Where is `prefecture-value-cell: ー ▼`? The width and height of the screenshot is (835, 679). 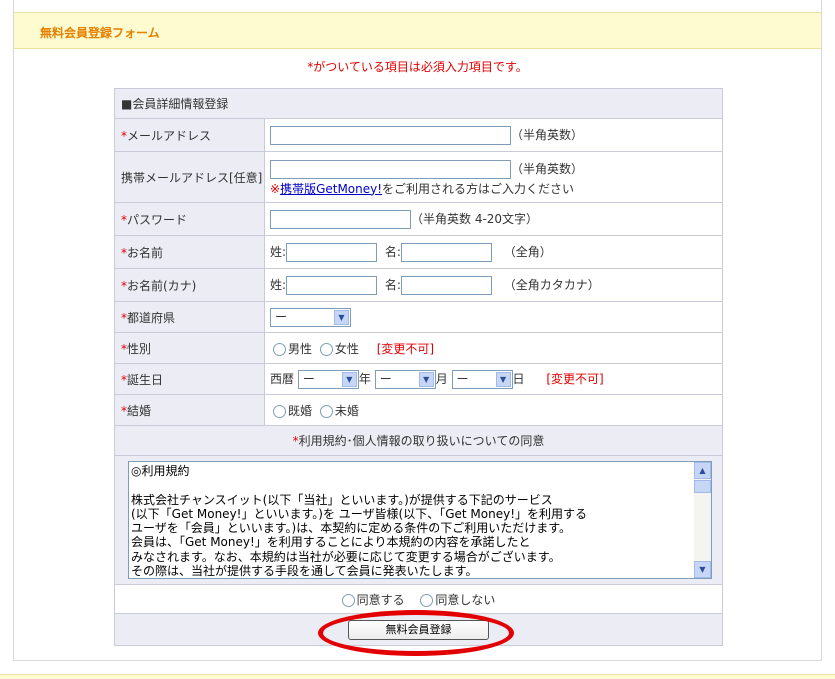
prefecture-value-cell: ー ▼ is located at coordinates (493, 317).